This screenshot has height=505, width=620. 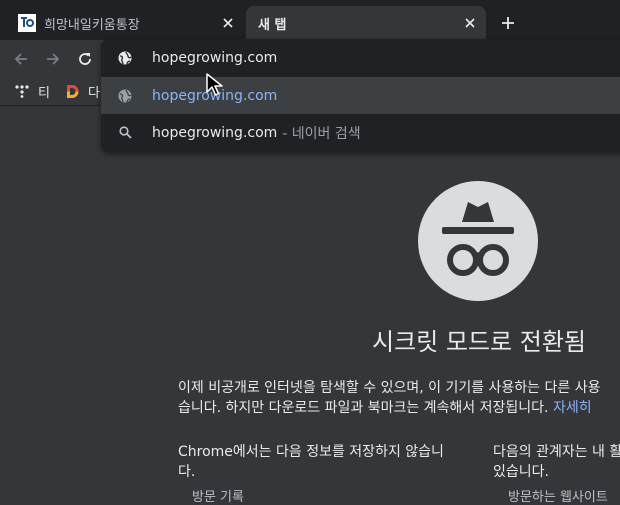 I want to click on back-button, so click(x=21, y=59).